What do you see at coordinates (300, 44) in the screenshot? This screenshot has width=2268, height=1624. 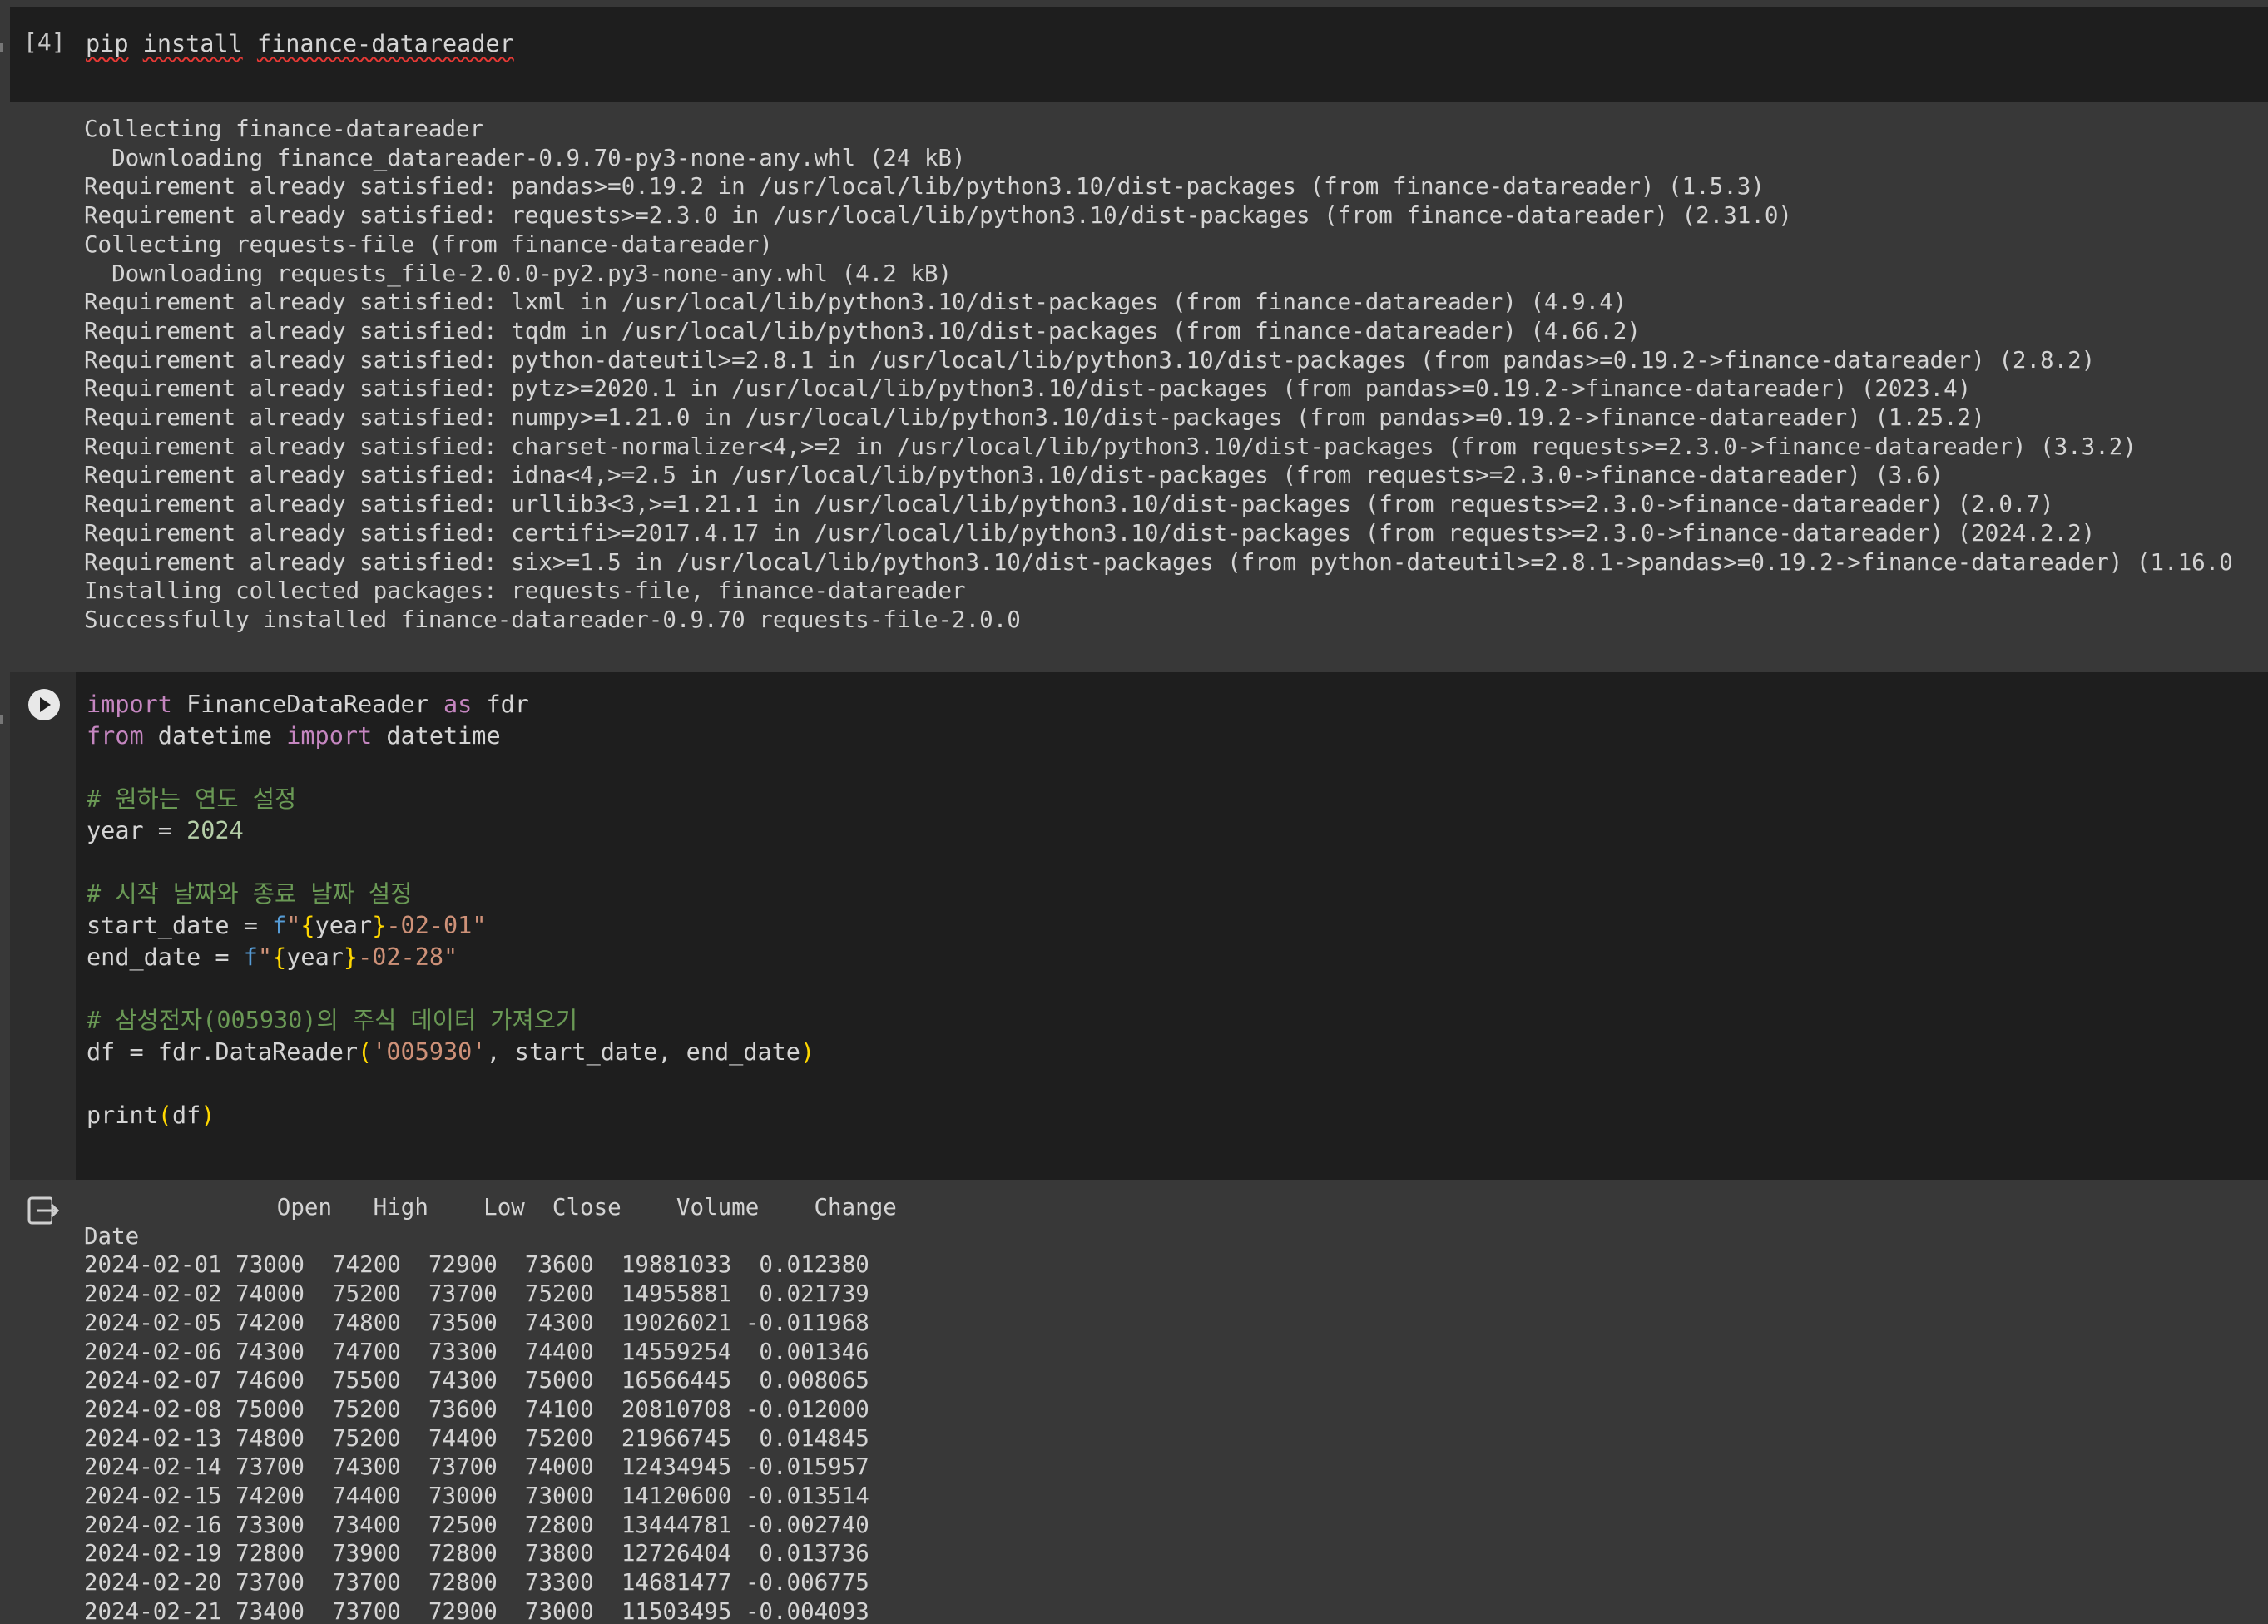 I see `code-editor: pip install finance-datareader` at bounding box center [300, 44].